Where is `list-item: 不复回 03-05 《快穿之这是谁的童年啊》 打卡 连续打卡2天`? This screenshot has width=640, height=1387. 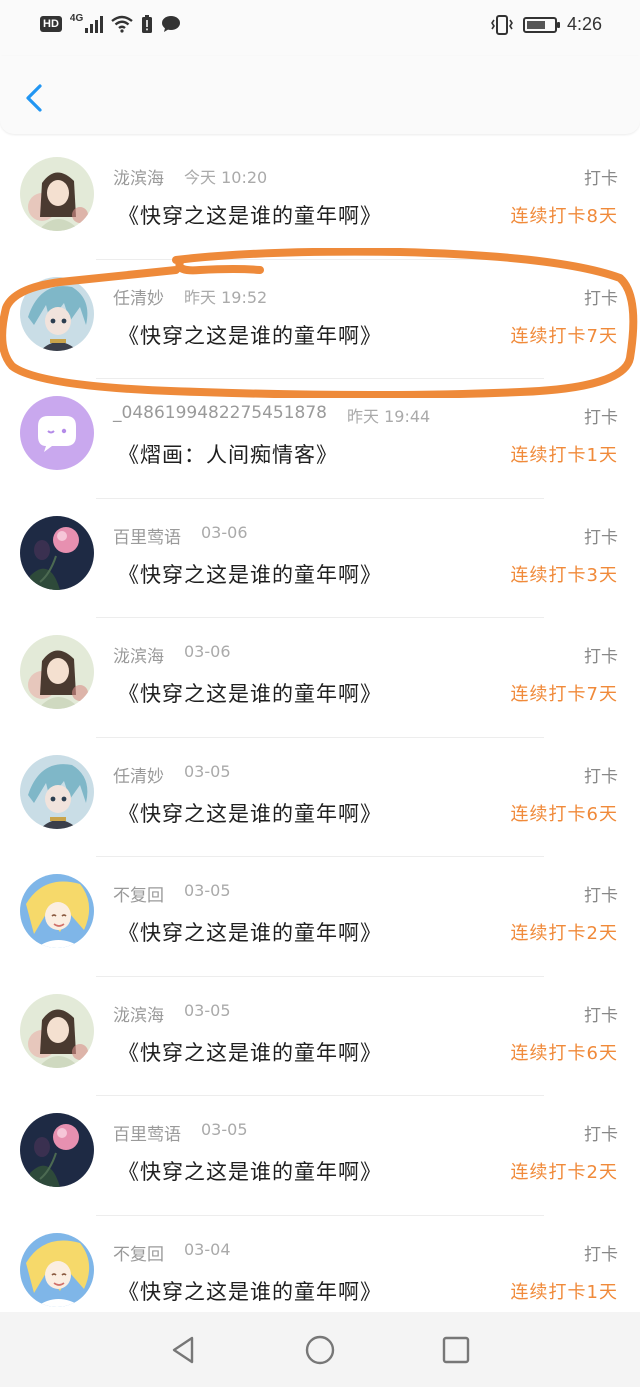
list-item: 不复回 03-05 《快穿之这是谁的童年啊》 打卡 连续打卡2天 is located at coordinates (320, 917).